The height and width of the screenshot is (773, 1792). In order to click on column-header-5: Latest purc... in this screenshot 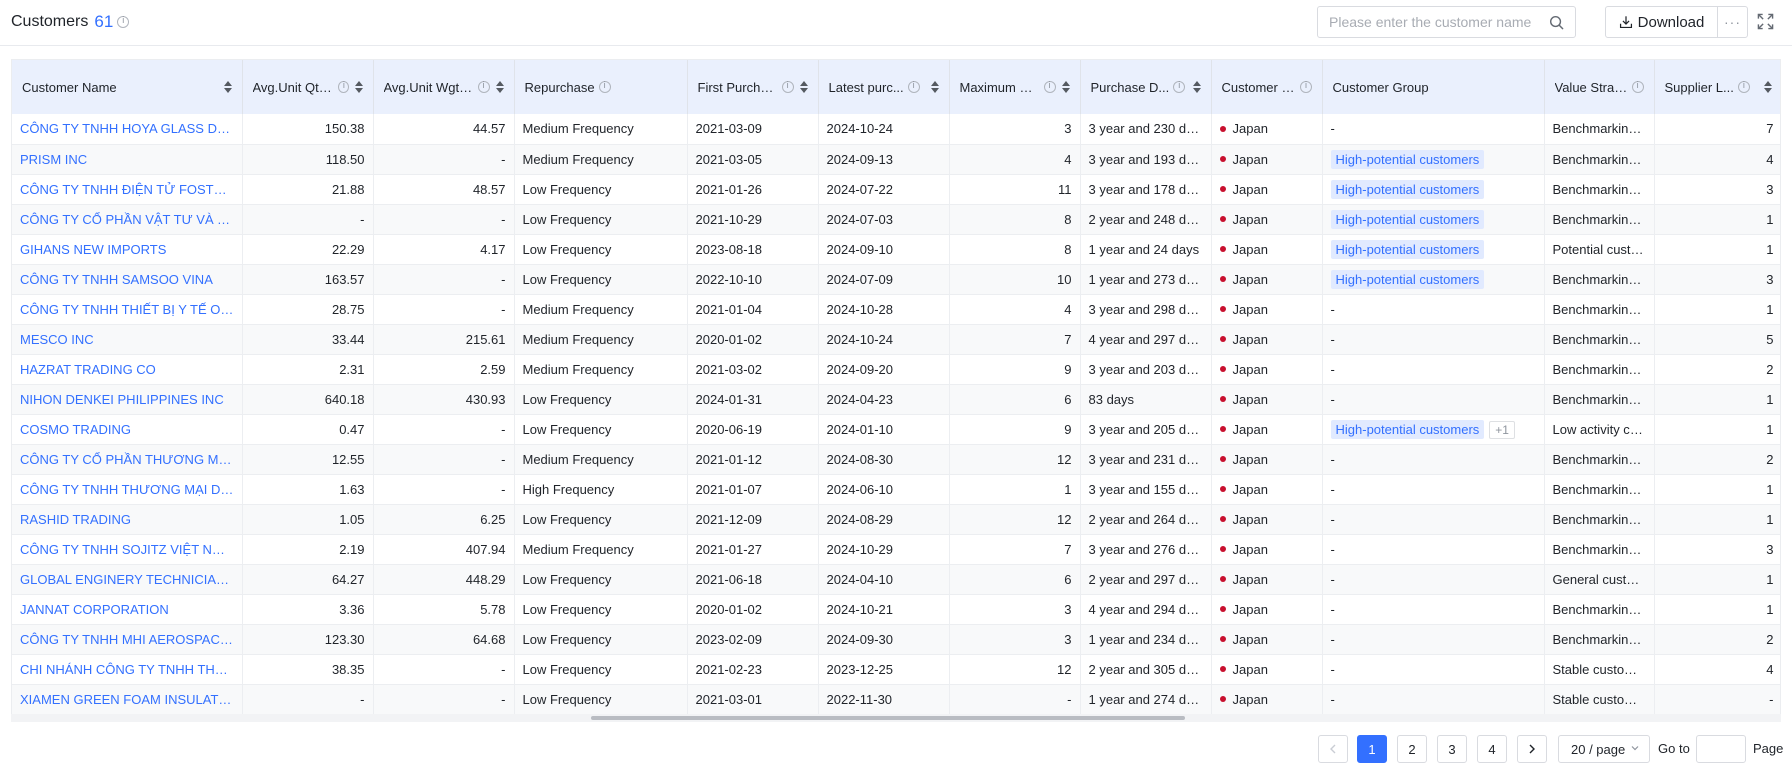, I will do `click(884, 87)`.